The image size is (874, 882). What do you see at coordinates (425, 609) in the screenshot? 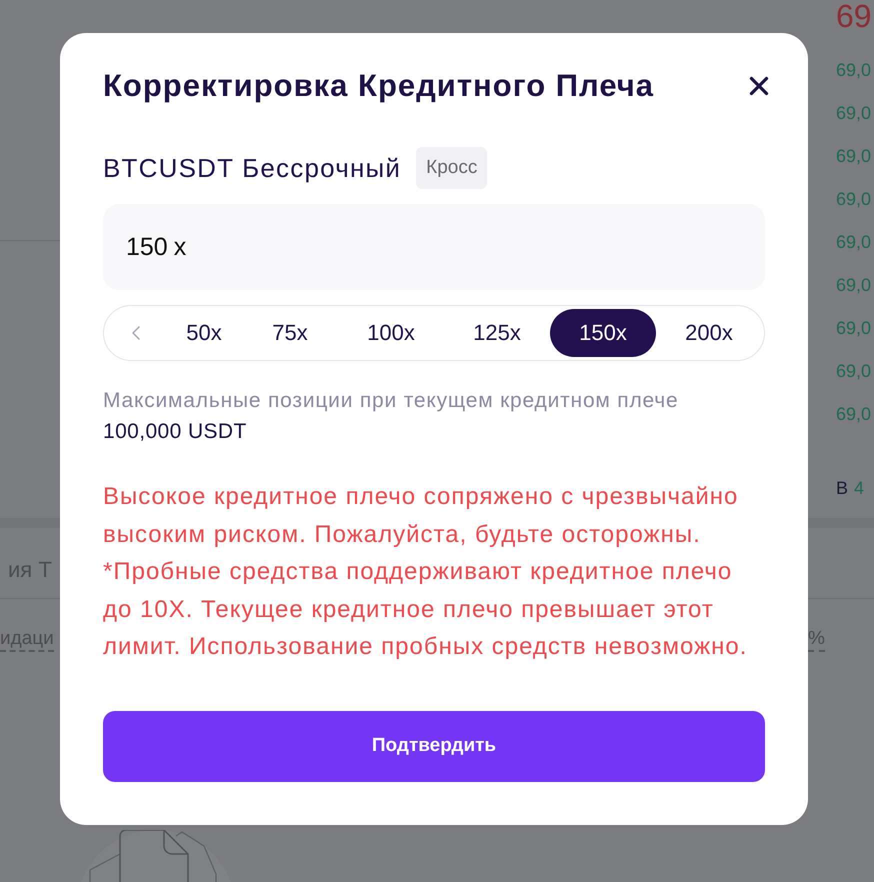
I see `risk-warning: *Пробные средства поддерживают кредитное плечо до 10X. Текущее кредитное плечо превышает этот лимит. Использование пробных средств невозможно.` at bounding box center [425, 609].